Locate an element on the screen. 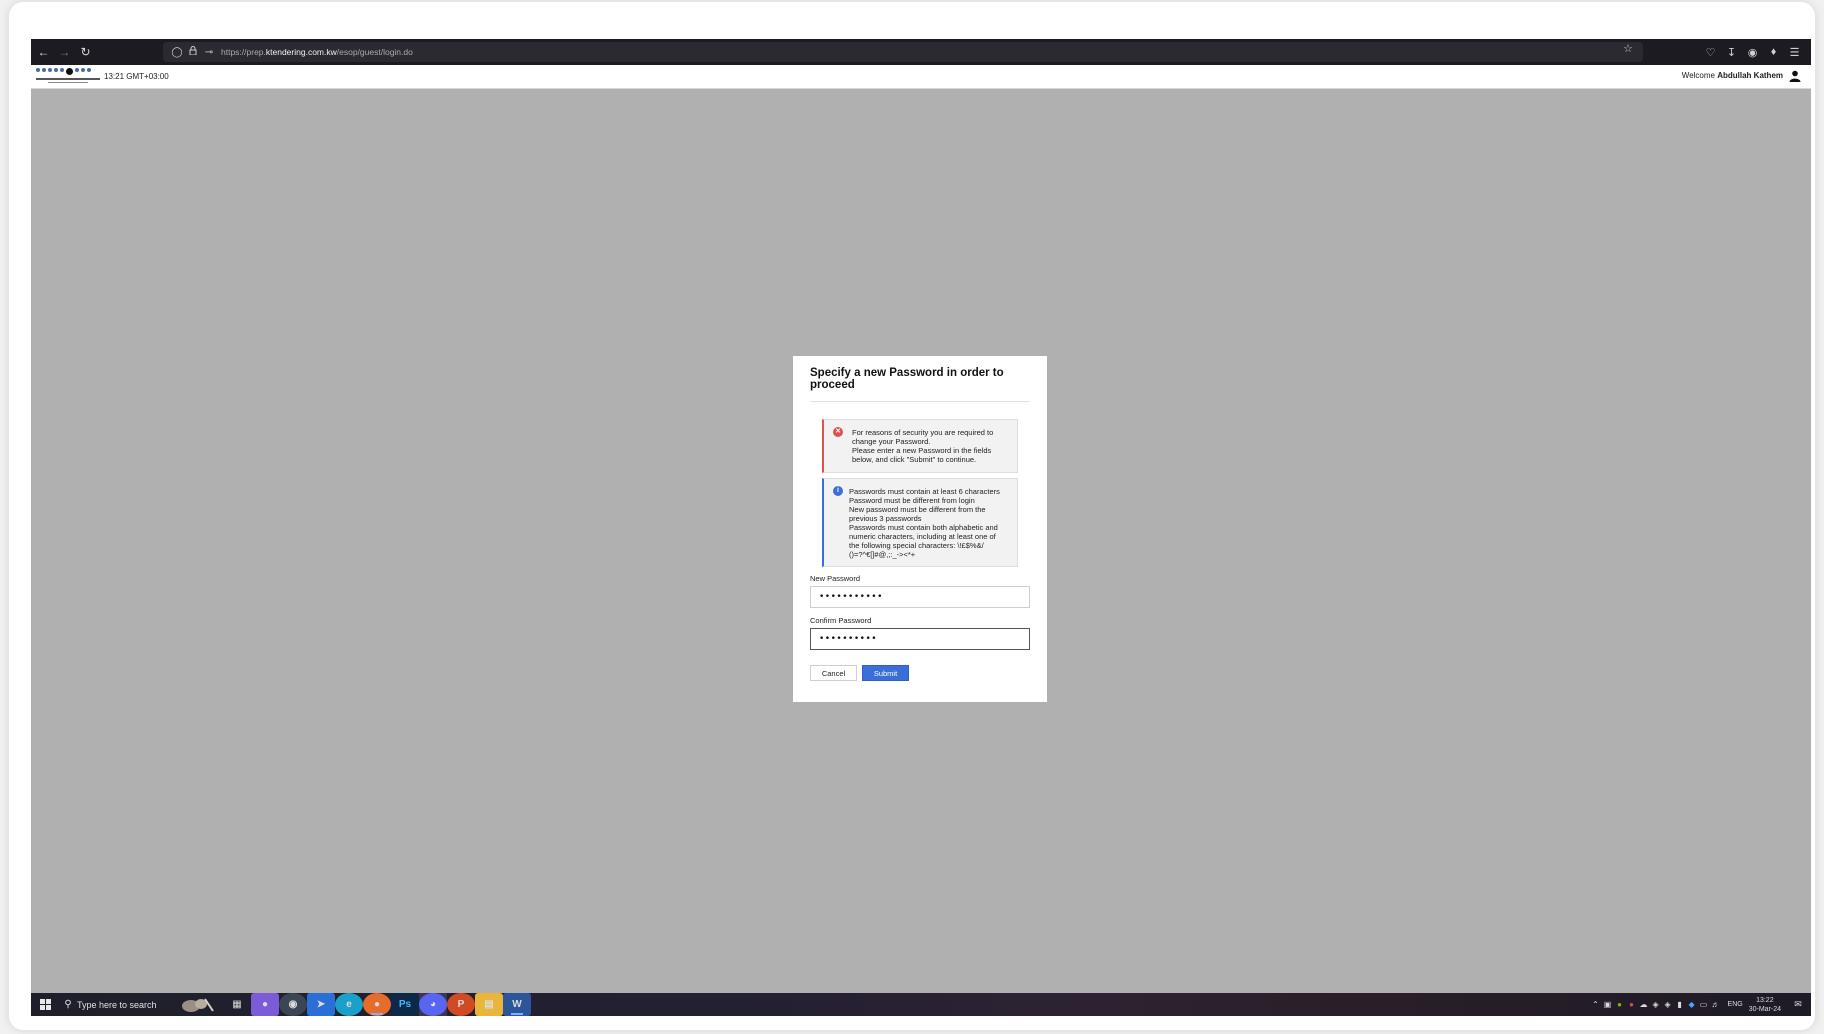 The width and height of the screenshot is (1824, 1034). dialog-divider is located at coordinates (920, 401).